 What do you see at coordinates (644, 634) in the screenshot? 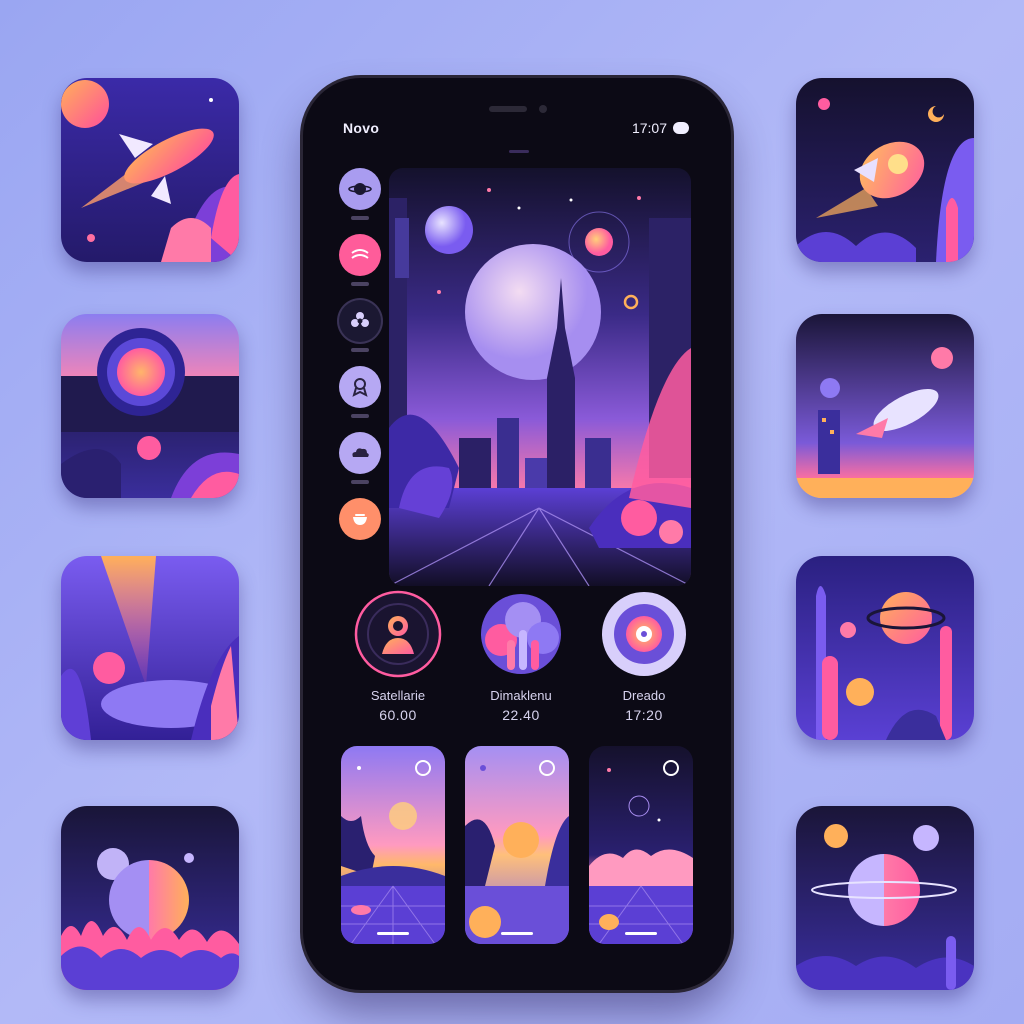
I see `vinyl-icon` at bounding box center [644, 634].